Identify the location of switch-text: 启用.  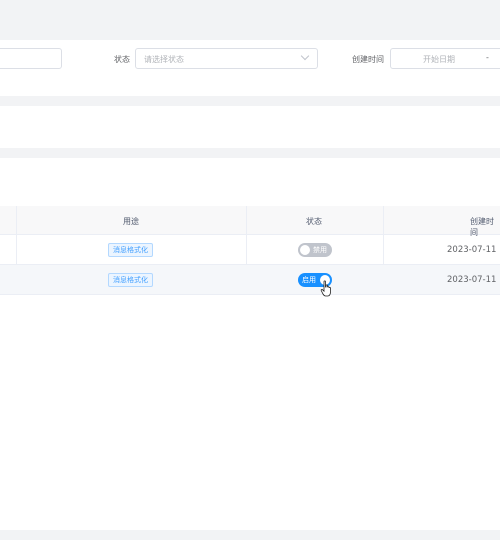
(309, 280).